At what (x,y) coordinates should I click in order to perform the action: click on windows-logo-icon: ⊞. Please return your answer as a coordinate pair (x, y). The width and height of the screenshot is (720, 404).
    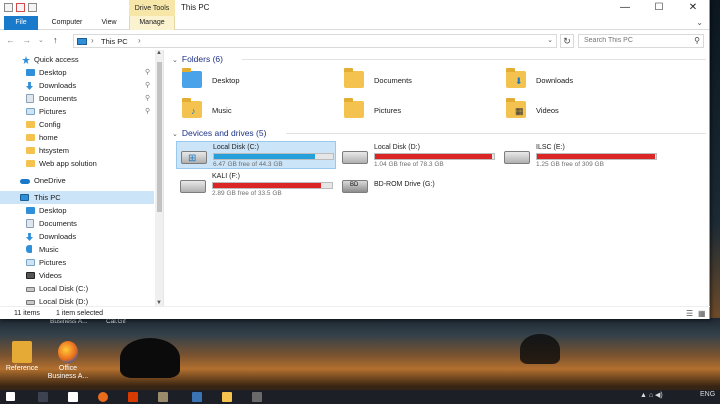
    Looking at the image, I should click on (192, 158).